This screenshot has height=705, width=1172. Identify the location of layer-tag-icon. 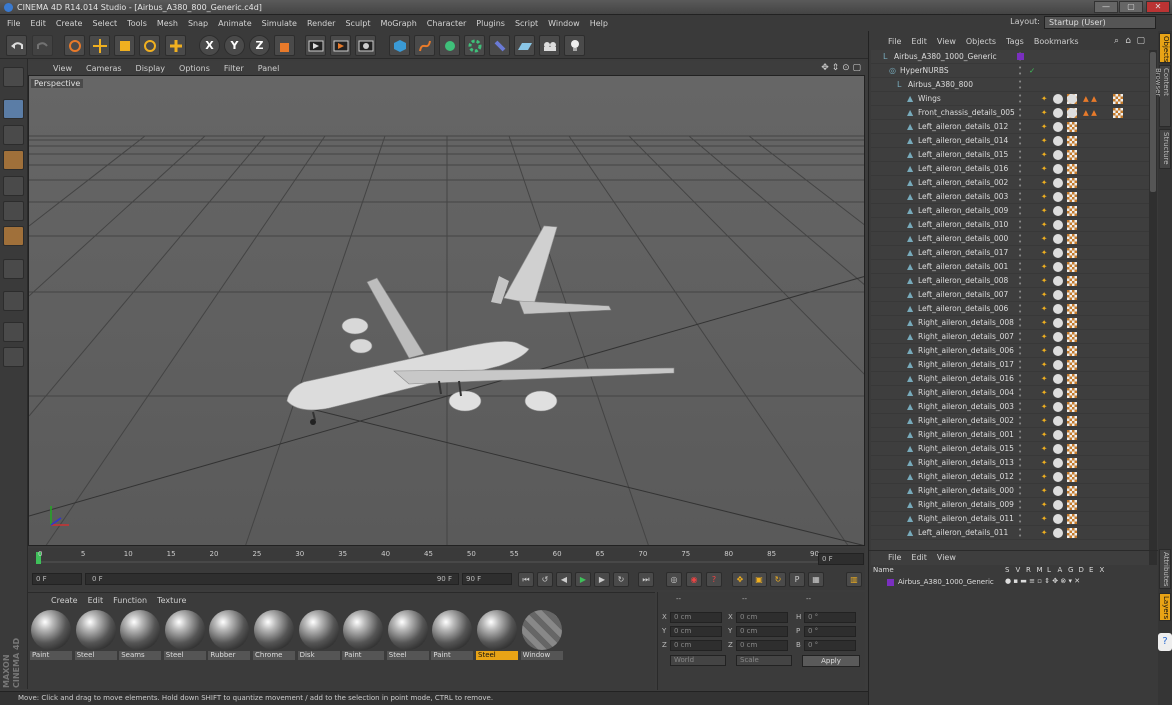
(1020, 56).